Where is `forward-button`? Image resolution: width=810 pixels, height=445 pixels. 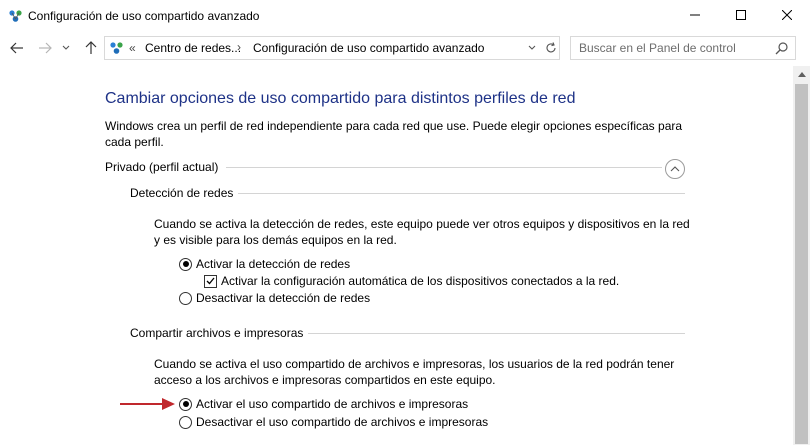 forward-button is located at coordinates (45, 48).